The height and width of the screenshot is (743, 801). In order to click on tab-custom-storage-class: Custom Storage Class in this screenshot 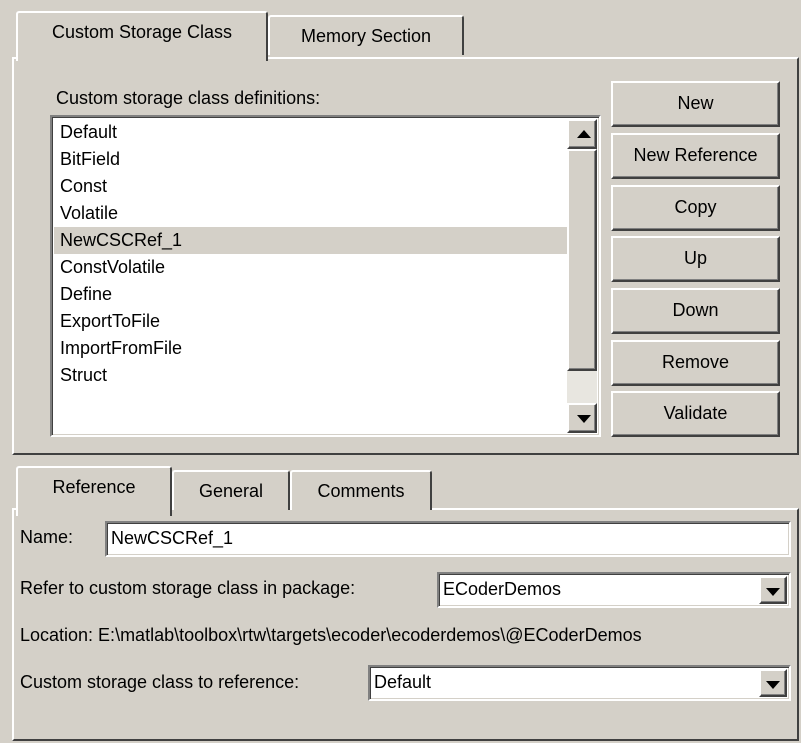, I will do `click(142, 36)`.